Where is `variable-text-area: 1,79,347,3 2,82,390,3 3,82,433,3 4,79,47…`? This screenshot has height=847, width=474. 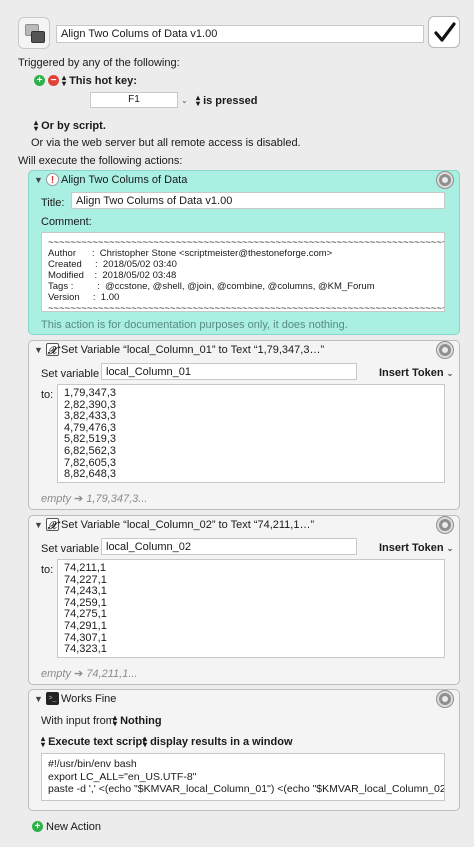 variable-text-area: 1,79,347,3 2,82,390,3 3,82,433,3 4,79,47… is located at coordinates (251, 433).